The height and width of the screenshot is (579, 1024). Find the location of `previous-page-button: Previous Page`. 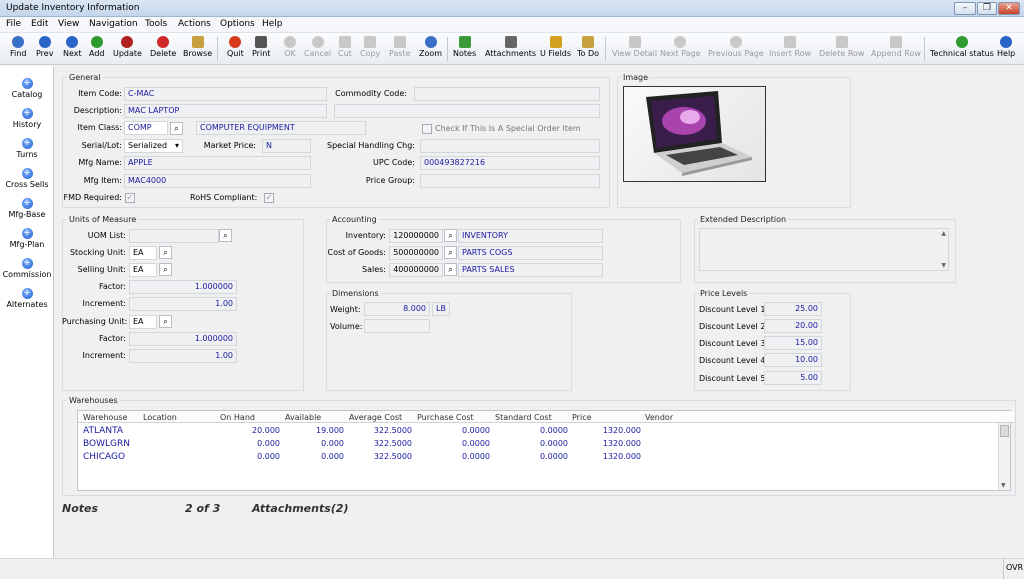

previous-page-button: Previous Page is located at coordinates (736, 46).